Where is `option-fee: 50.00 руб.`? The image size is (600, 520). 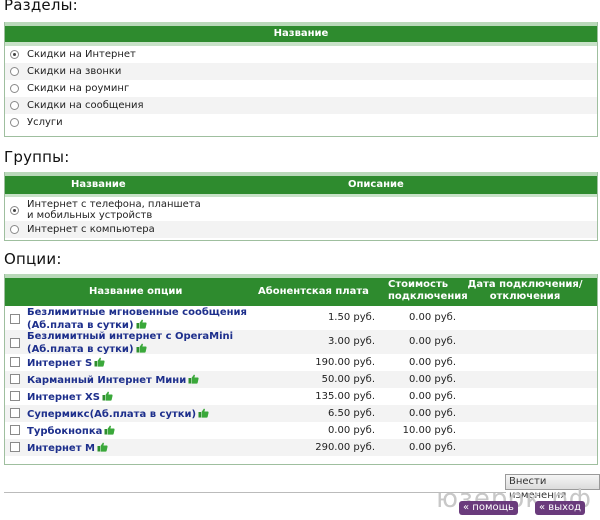 option-fee: 50.00 руб. is located at coordinates (348, 379).